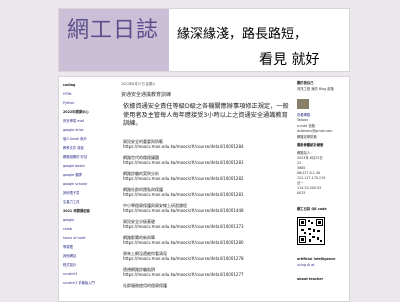  What do you see at coordinates (69, 265) in the screenshot?
I see `sidebar-link: 程式設計` at bounding box center [69, 265].